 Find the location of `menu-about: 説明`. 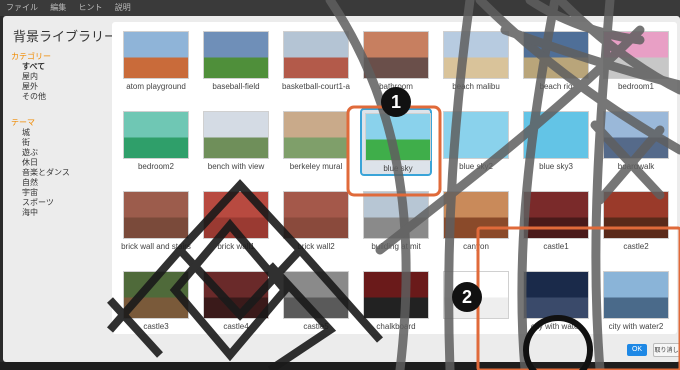

menu-about: 説明 is located at coordinates (123, 7).